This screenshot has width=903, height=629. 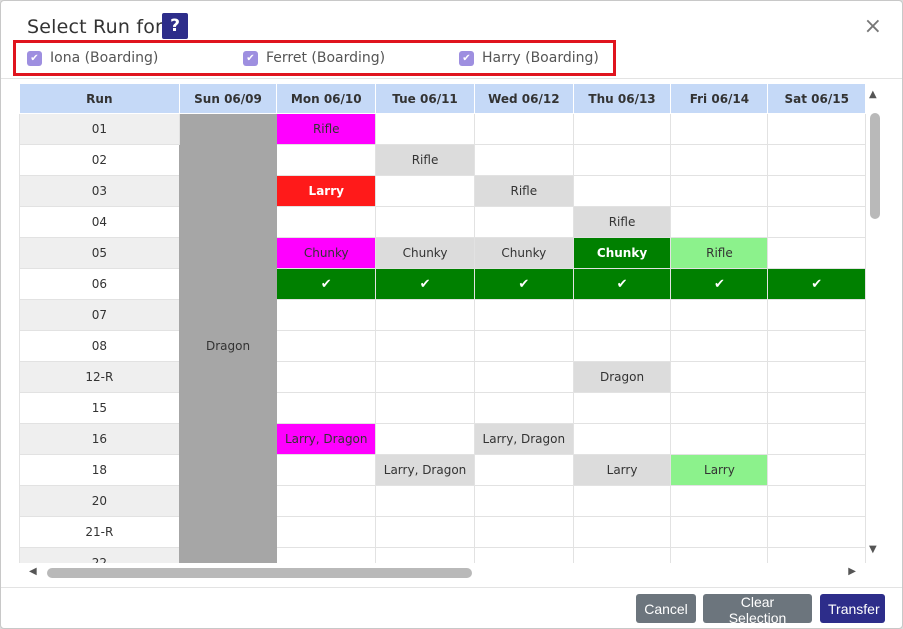 I want to click on scroll-thumb, so click(x=875, y=166).